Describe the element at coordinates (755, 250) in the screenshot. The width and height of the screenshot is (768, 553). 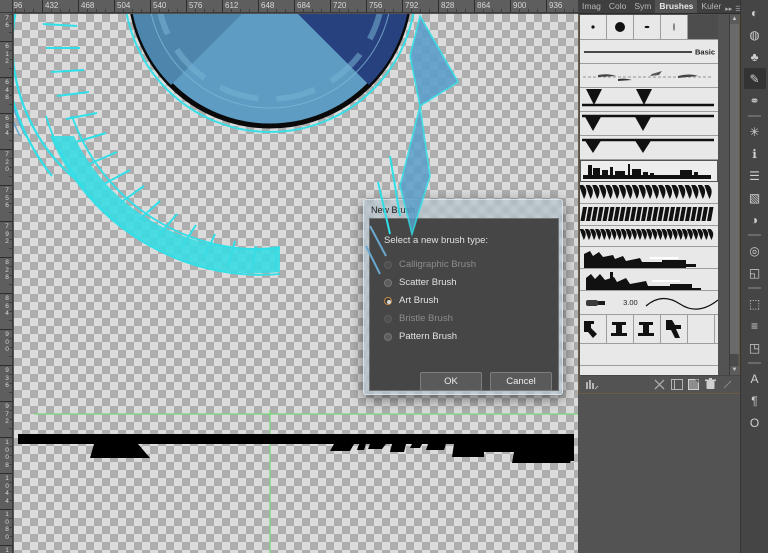
I see `appearance-icon: ◎` at that location.